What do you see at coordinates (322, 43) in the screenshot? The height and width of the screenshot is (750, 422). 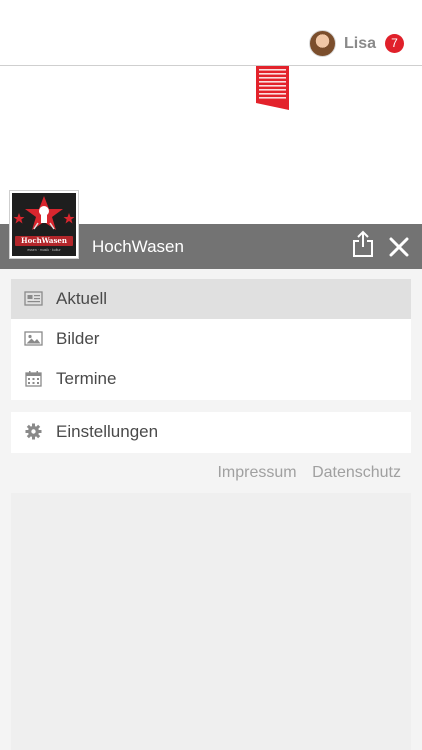 I see `avatar` at bounding box center [322, 43].